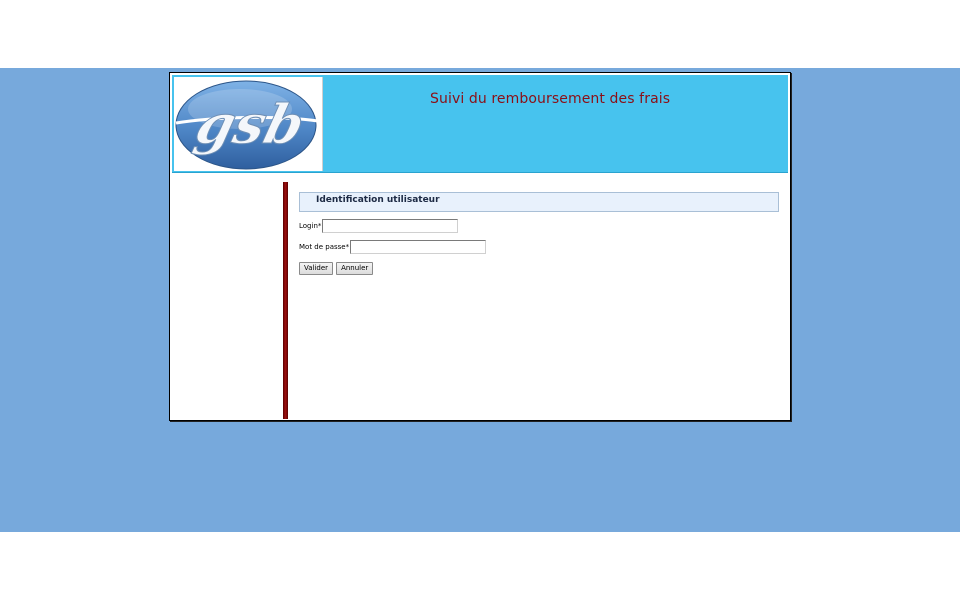 The width and height of the screenshot is (960, 600). I want to click on login-label: Login*, so click(310, 226).